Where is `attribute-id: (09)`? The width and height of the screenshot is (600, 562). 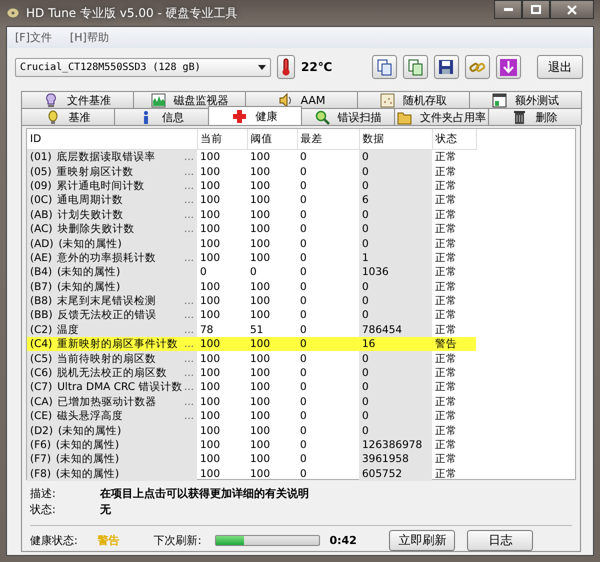 attribute-id: (09) is located at coordinates (41, 185).